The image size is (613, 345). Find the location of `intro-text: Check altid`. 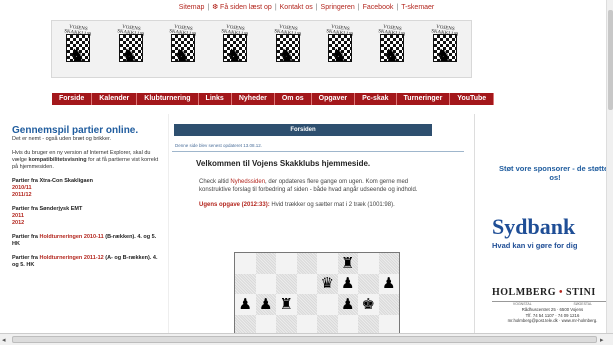

intro-text: Check altid is located at coordinates (215, 182).